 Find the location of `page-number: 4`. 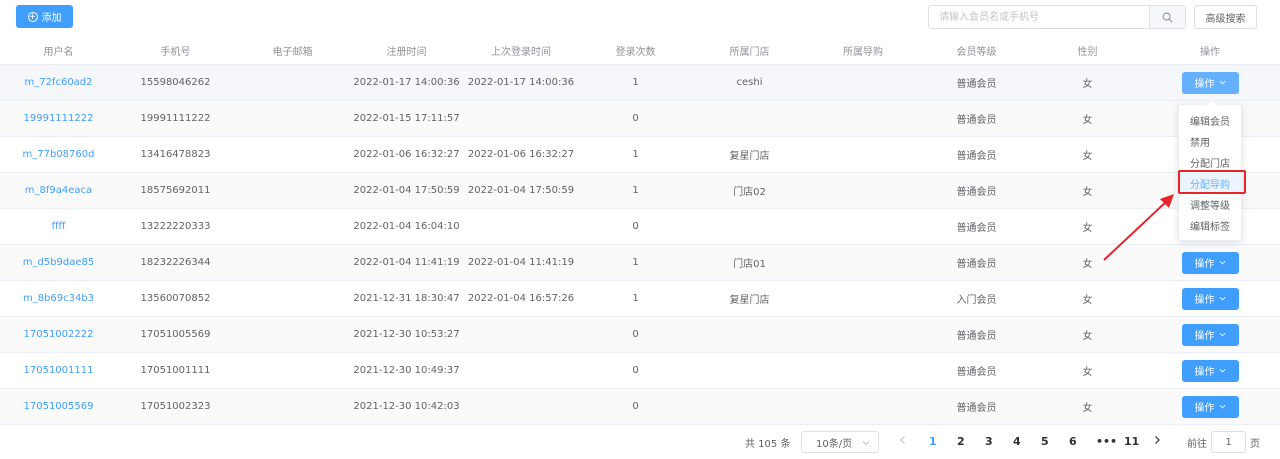

page-number: 4 is located at coordinates (1017, 441).